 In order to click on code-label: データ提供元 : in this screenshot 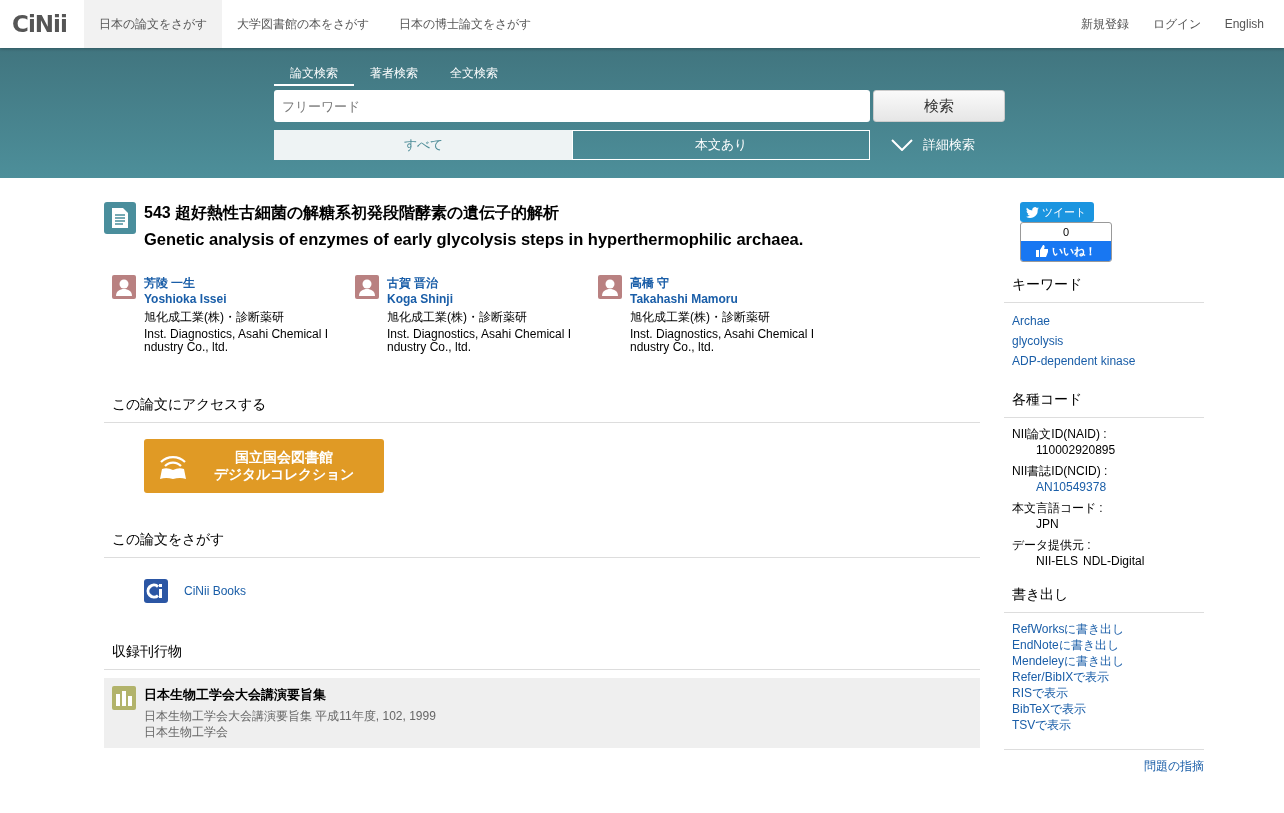, I will do `click(1052, 545)`.